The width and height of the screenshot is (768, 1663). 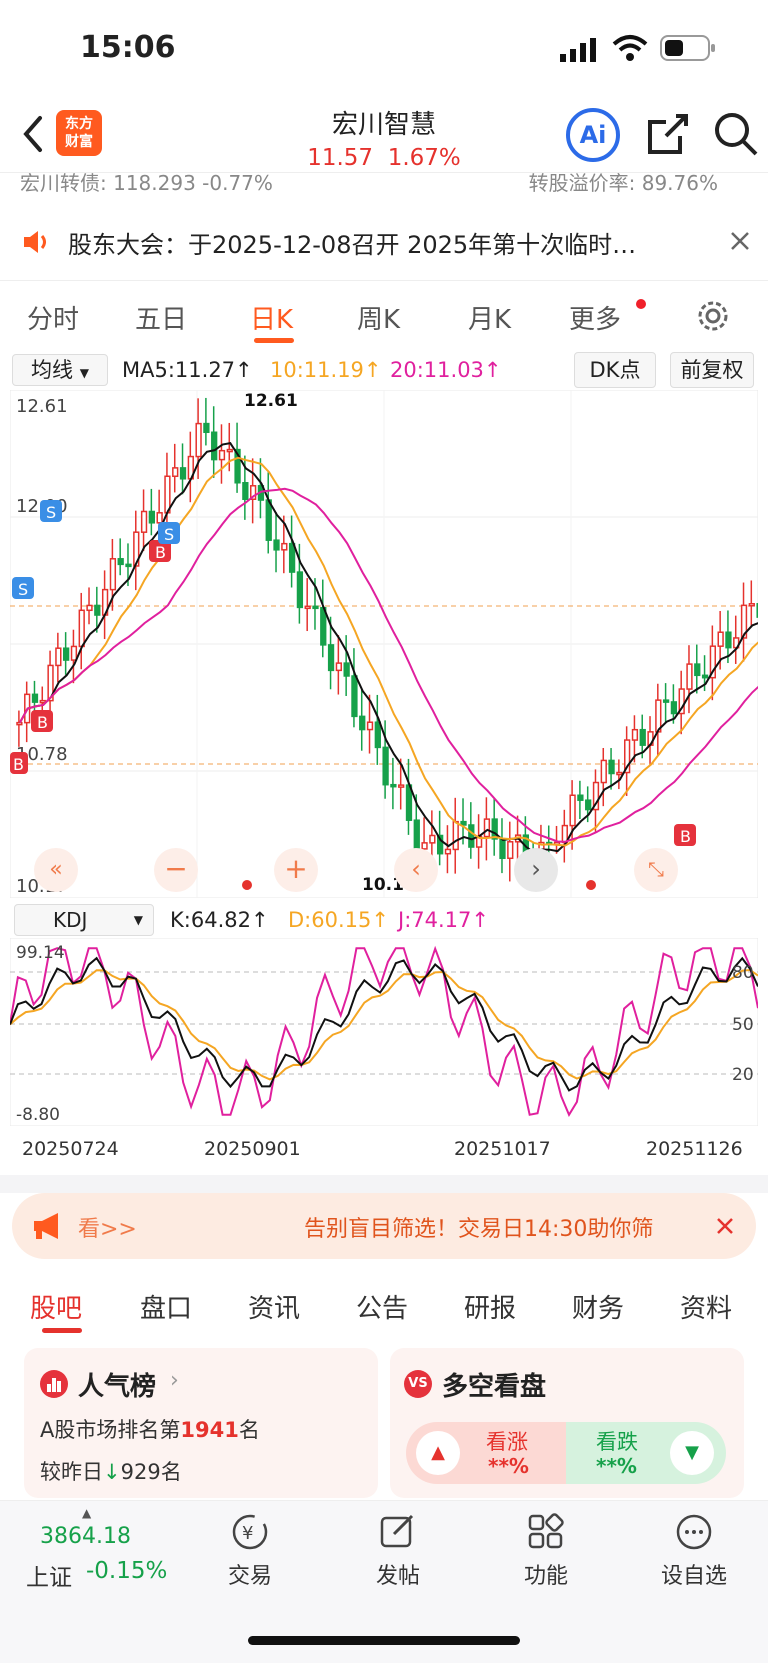 I want to click on conversion-premium: 转股溢价率: 89.76%, so click(x=623, y=183).